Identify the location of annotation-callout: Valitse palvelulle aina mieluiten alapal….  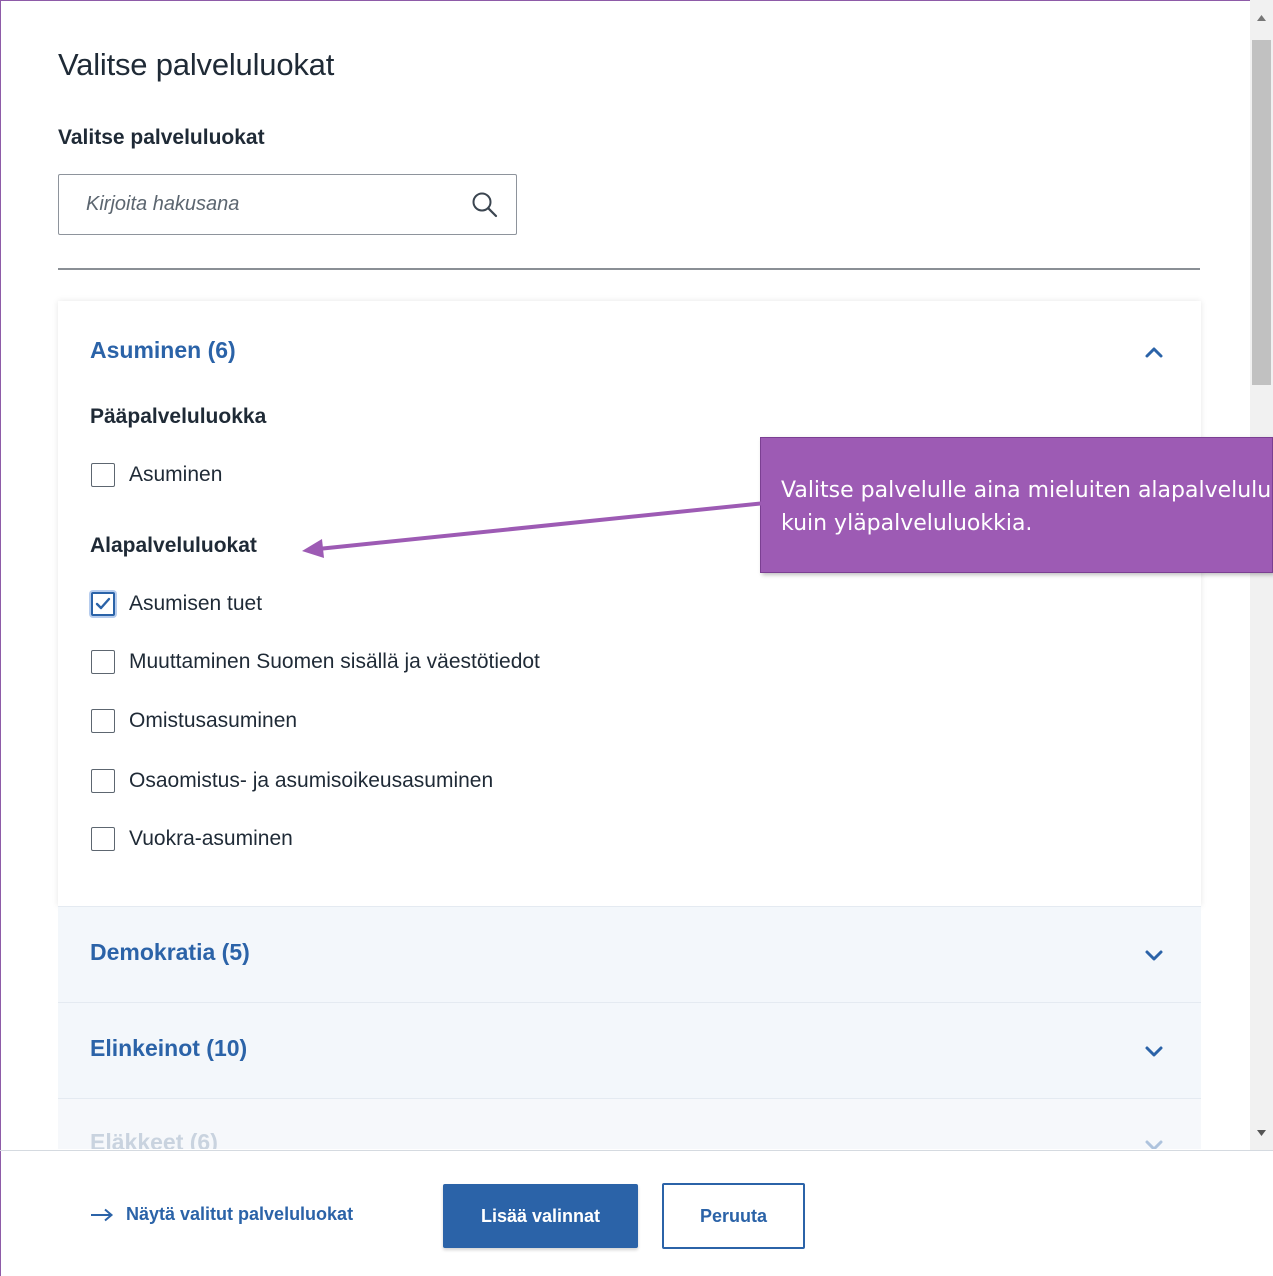
(1016, 505).